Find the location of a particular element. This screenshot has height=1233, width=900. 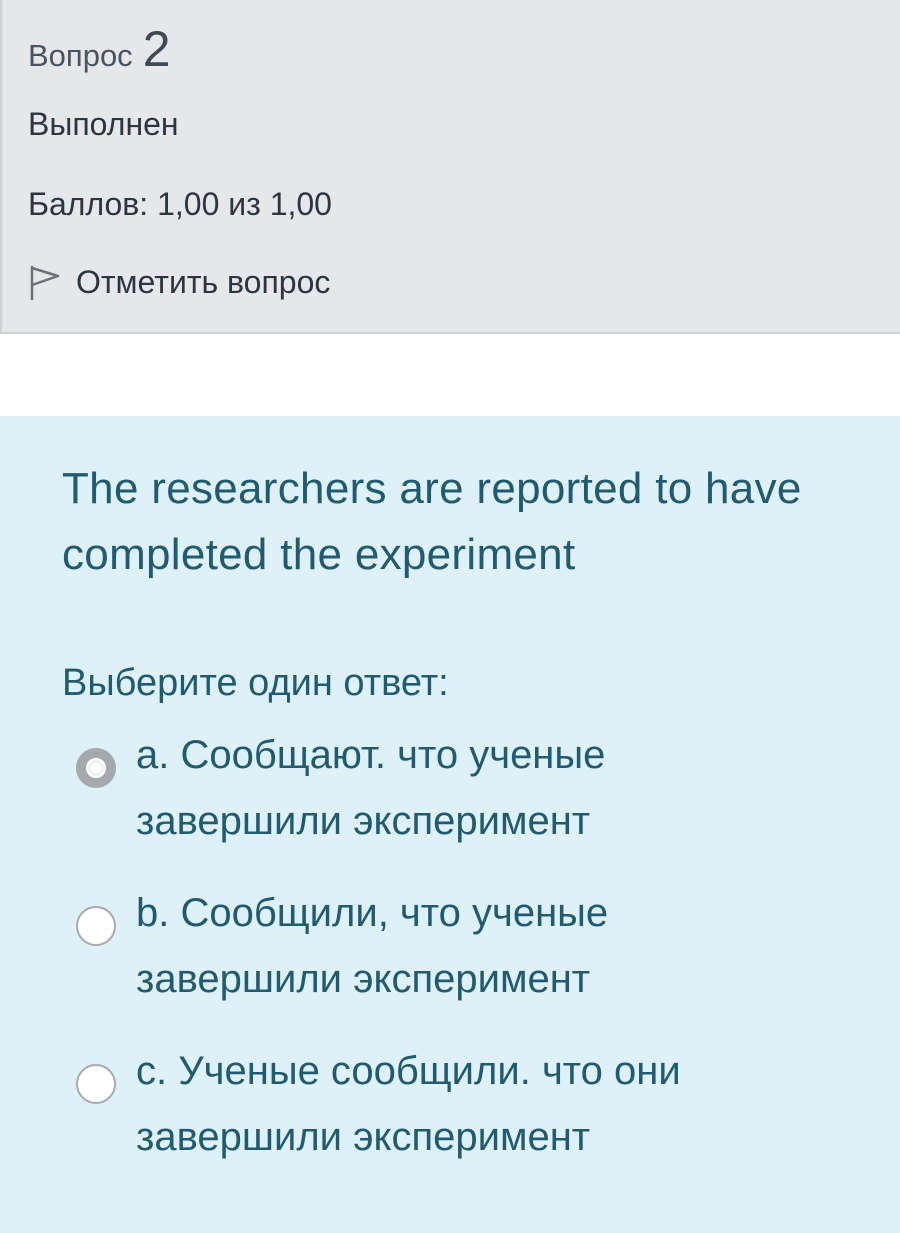

radio-button-b is located at coordinates (96, 926).